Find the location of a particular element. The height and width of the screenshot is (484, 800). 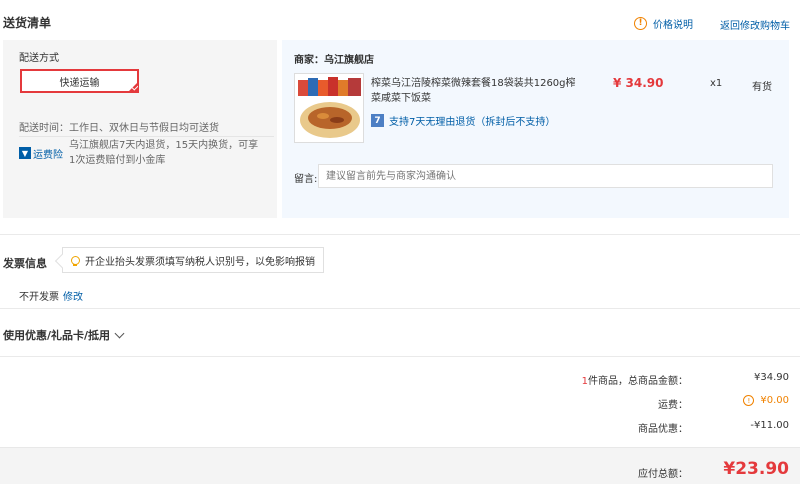

insurance-icon: ▼ is located at coordinates (25, 153).